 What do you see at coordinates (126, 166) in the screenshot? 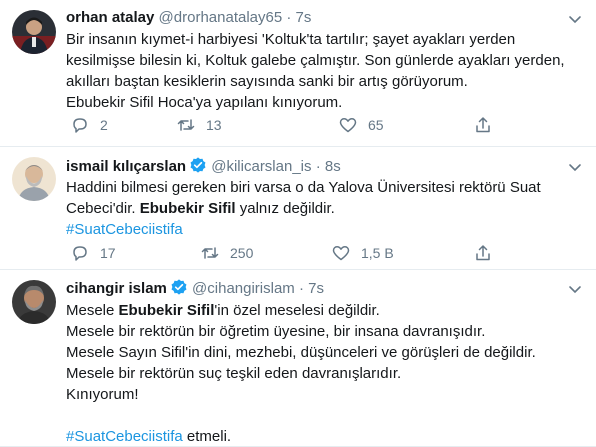
I see `display-name: ismail kılıçarslan` at bounding box center [126, 166].